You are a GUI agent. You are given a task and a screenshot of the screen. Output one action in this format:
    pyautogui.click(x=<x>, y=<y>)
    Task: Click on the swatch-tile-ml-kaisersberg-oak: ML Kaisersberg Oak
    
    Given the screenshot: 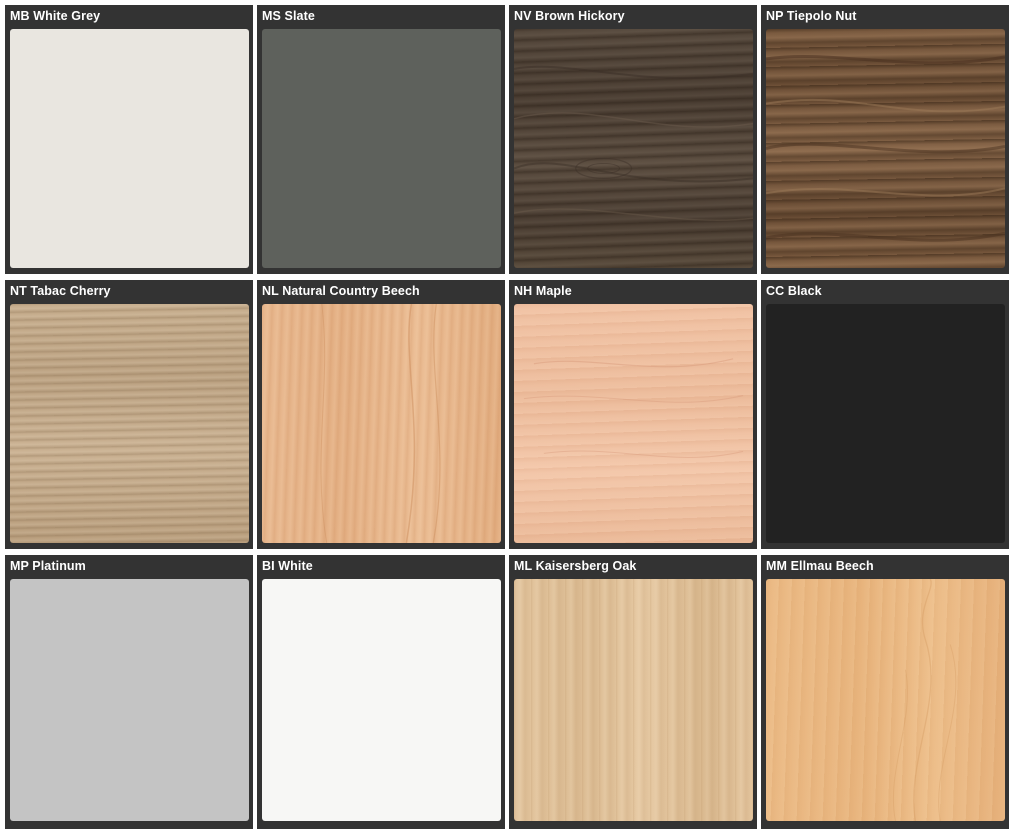 What is the action you would take?
    pyautogui.click(x=633, y=692)
    